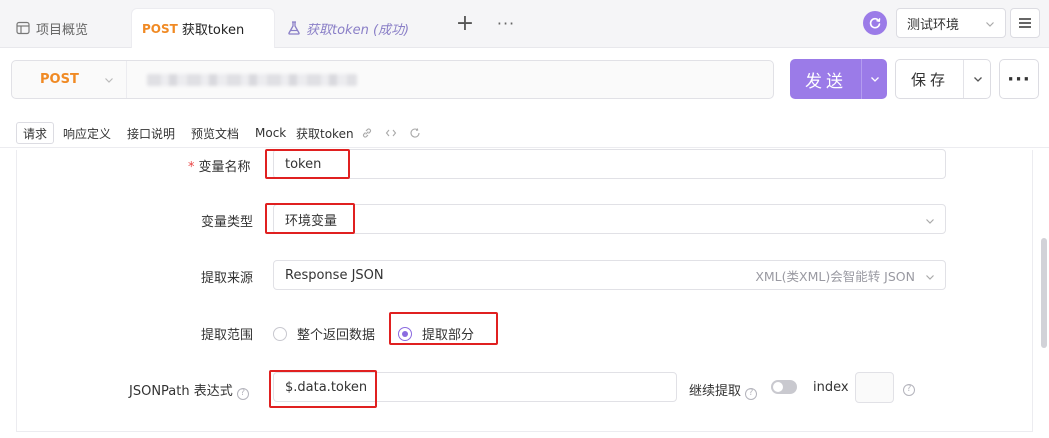  Describe the element at coordinates (414, 132) in the screenshot. I see `refresh-icon` at that location.